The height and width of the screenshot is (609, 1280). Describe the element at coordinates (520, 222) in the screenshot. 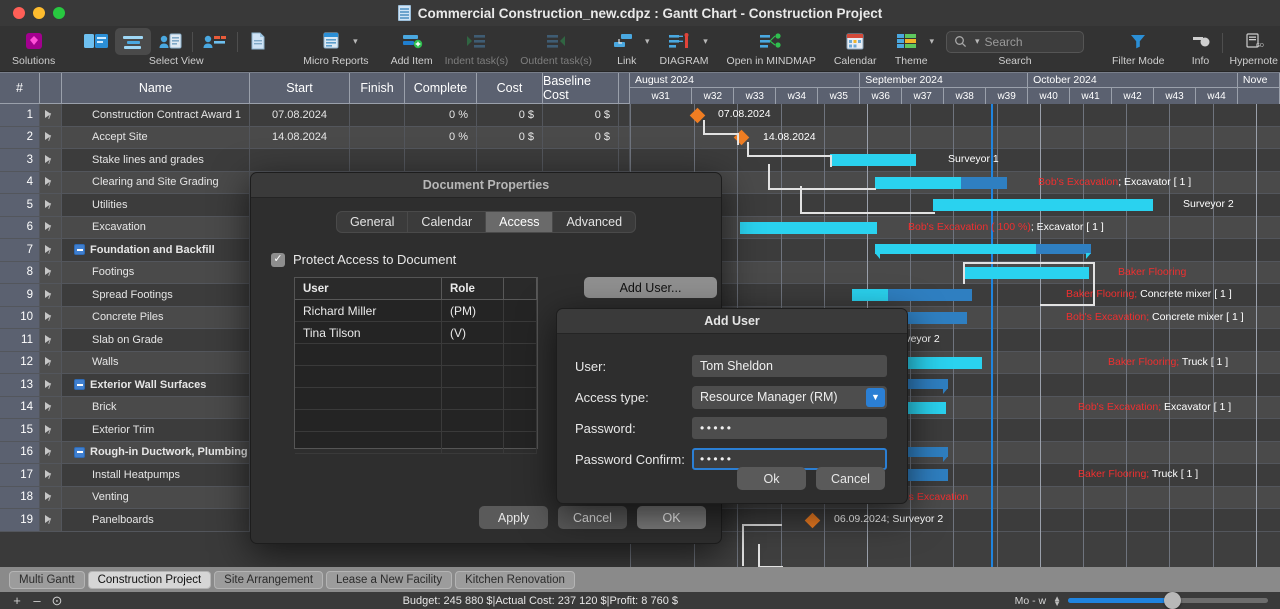

I see `tab-access: Access` at that location.